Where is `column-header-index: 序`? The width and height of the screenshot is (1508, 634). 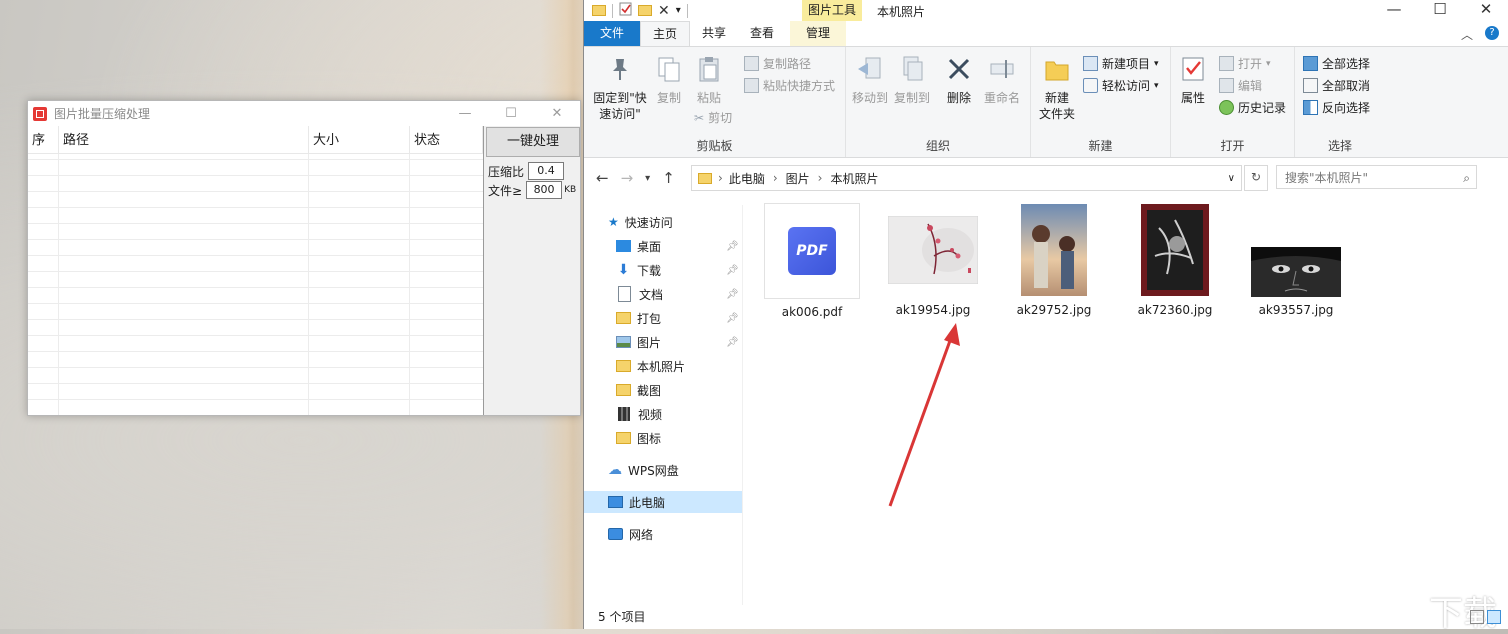
column-header-index: 序 is located at coordinates (43, 139).